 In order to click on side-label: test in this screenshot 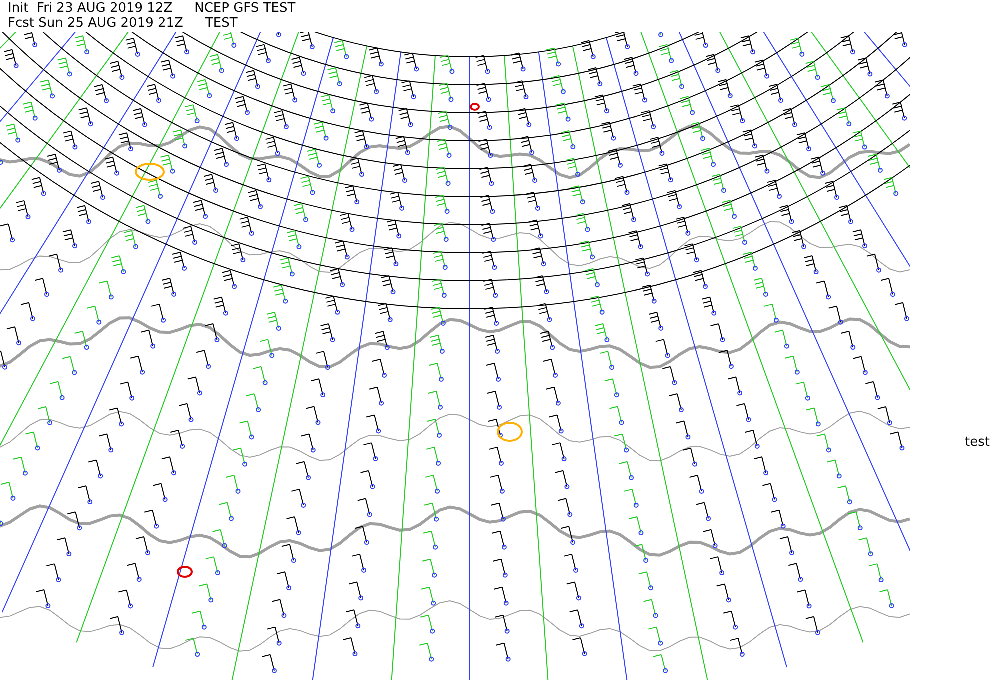, I will do `click(977, 442)`.